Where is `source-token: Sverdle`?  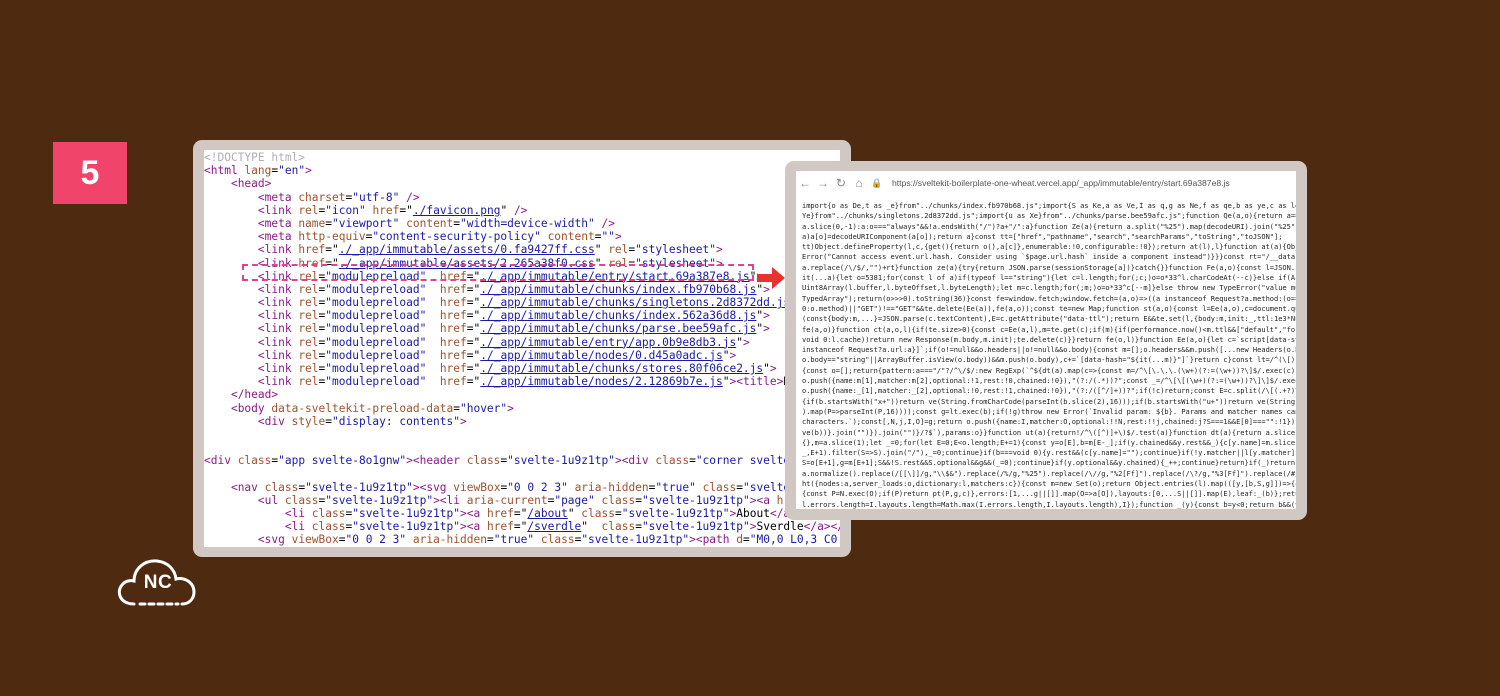
source-token: Sverdle is located at coordinates (780, 527).